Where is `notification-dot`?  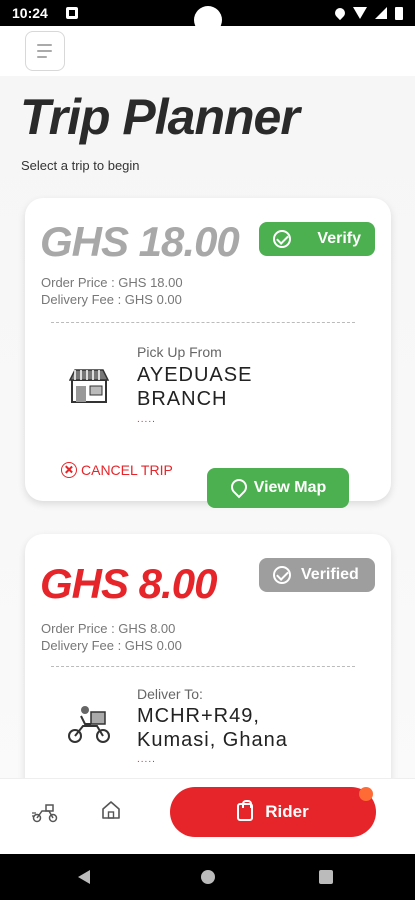
notification-dot is located at coordinates (366, 794).